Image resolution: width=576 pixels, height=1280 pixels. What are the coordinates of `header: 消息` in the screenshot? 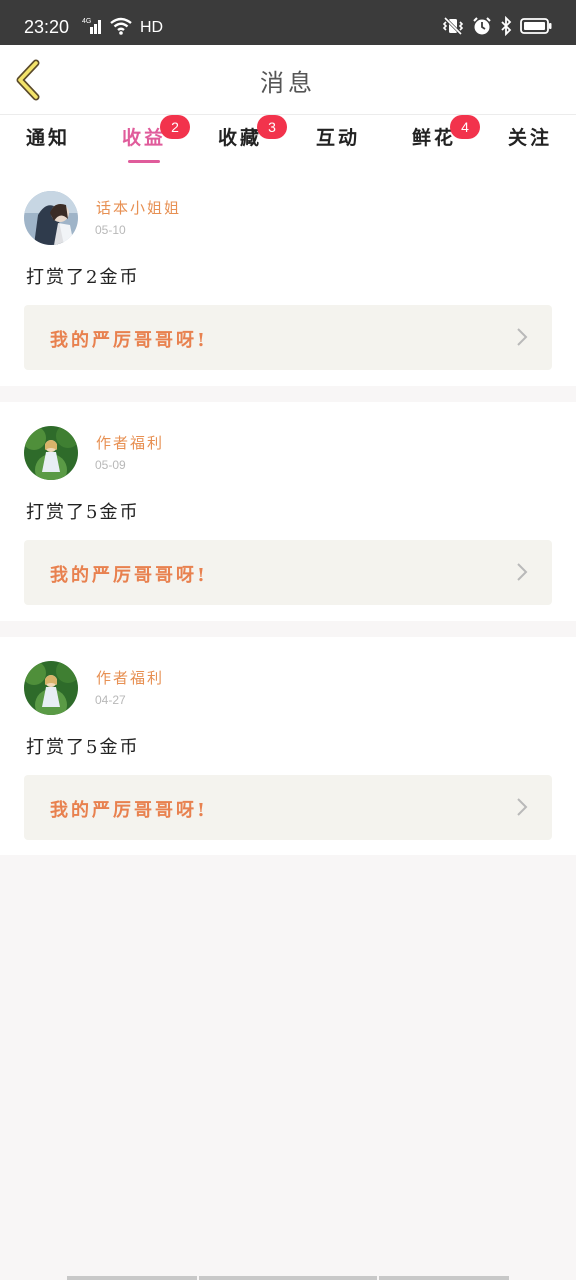 It's located at (288, 80).